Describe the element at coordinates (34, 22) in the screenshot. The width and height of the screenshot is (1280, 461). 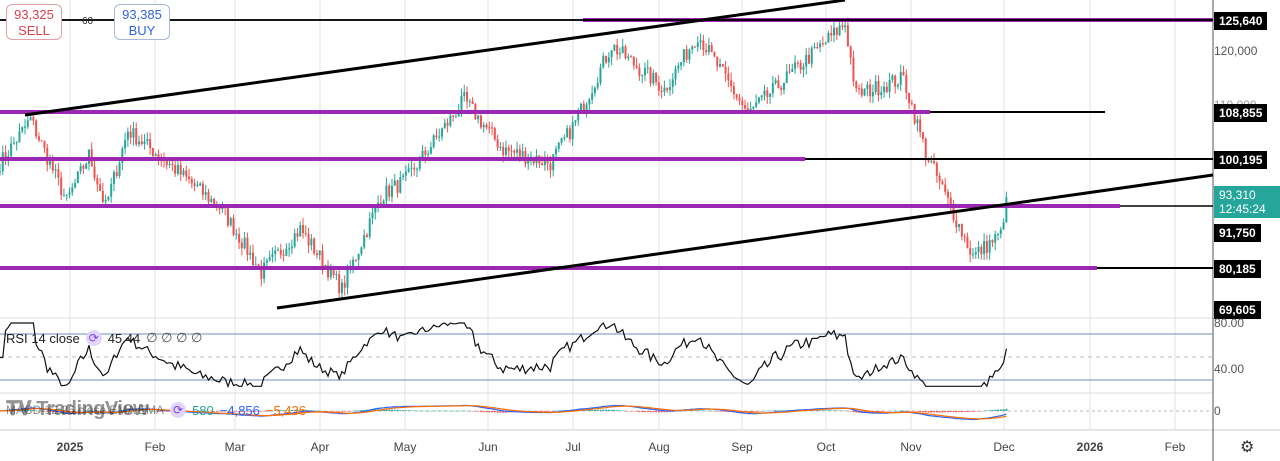
I see `sell-button: 93,325 SELL` at that location.